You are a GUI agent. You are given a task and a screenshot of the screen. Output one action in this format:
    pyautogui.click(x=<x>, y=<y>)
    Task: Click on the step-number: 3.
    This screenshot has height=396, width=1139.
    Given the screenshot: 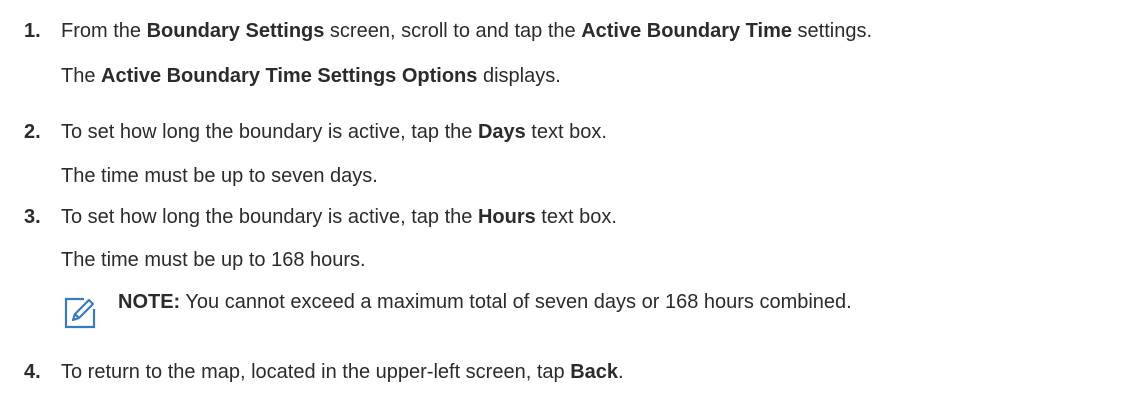 What is the action you would take?
    pyautogui.click(x=32, y=217)
    